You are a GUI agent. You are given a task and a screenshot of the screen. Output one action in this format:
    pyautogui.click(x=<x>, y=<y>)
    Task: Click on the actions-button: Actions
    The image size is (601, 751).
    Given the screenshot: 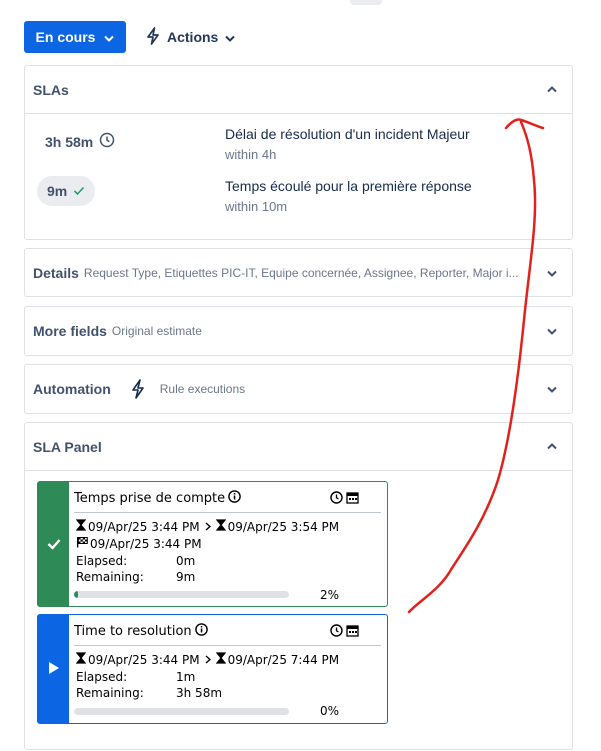 What is the action you would take?
    pyautogui.click(x=191, y=37)
    